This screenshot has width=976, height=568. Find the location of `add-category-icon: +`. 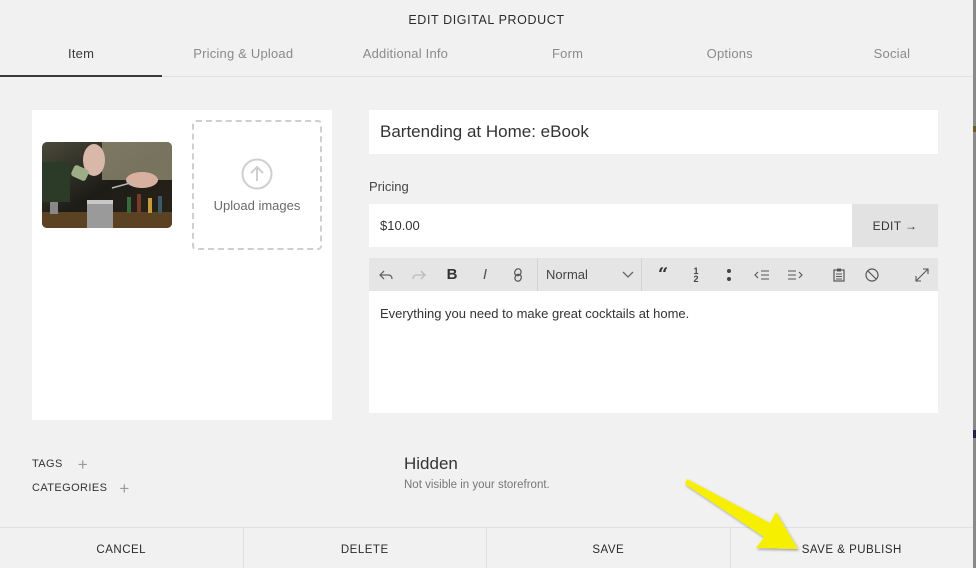

add-category-icon: + is located at coordinates (124, 488).